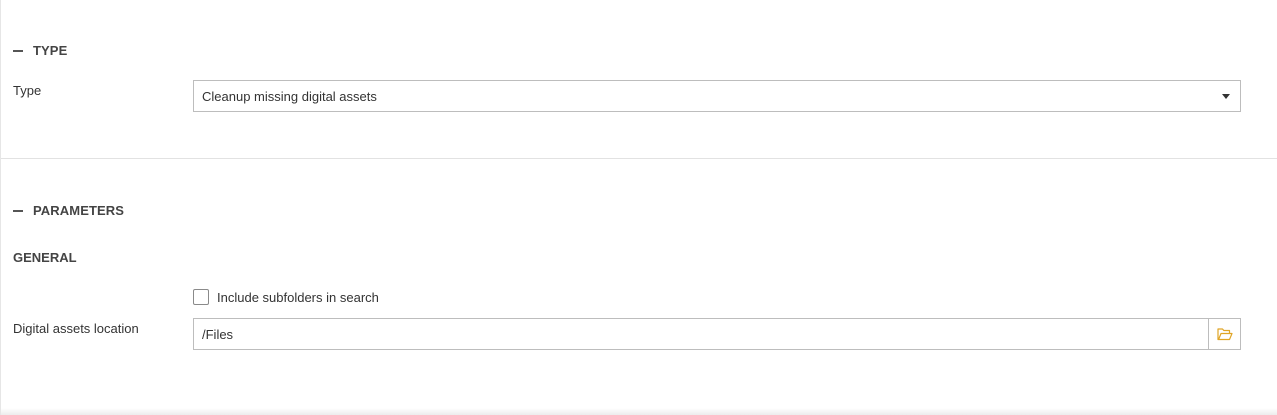 The image size is (1277, 415). What do you see at coordinates (717, 96) in the screenshot?
I see `type-select: Cleanup missing digital assets` at bounding box center [717, 96].